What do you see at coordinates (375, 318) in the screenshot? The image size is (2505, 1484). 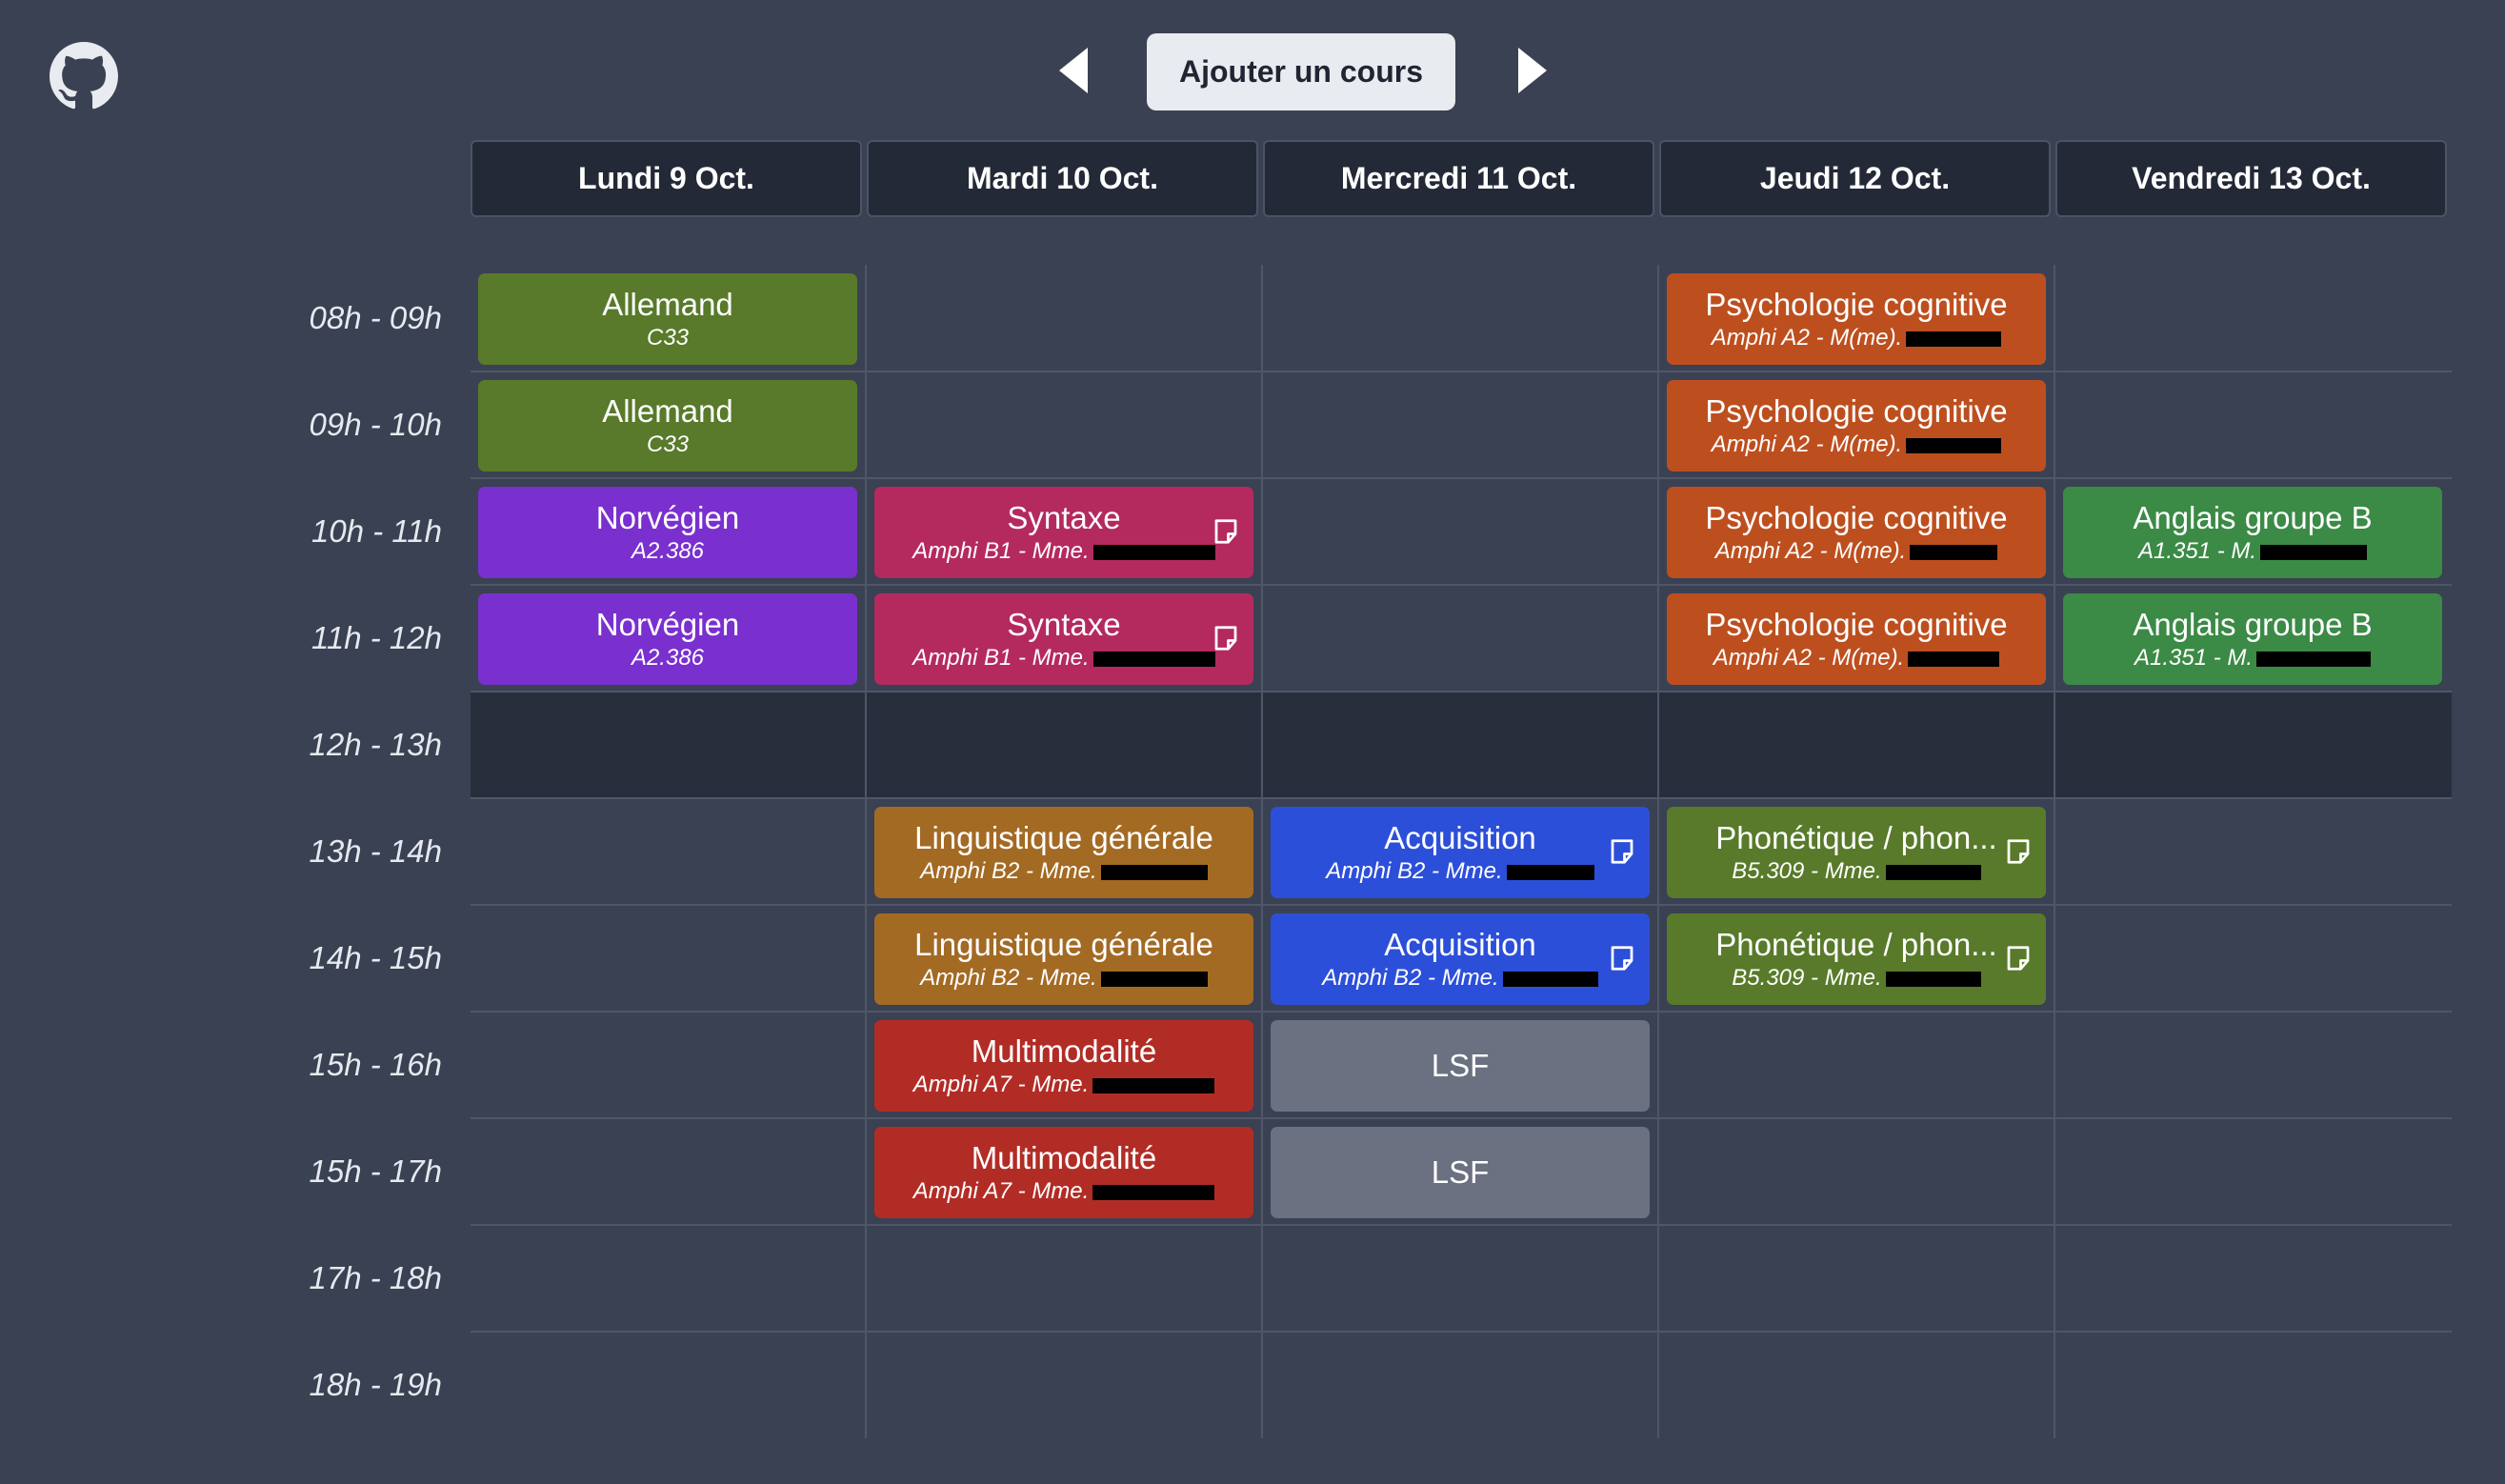 I see `time-slot-label: 08h - 09h` at bounding box center [375, 318].